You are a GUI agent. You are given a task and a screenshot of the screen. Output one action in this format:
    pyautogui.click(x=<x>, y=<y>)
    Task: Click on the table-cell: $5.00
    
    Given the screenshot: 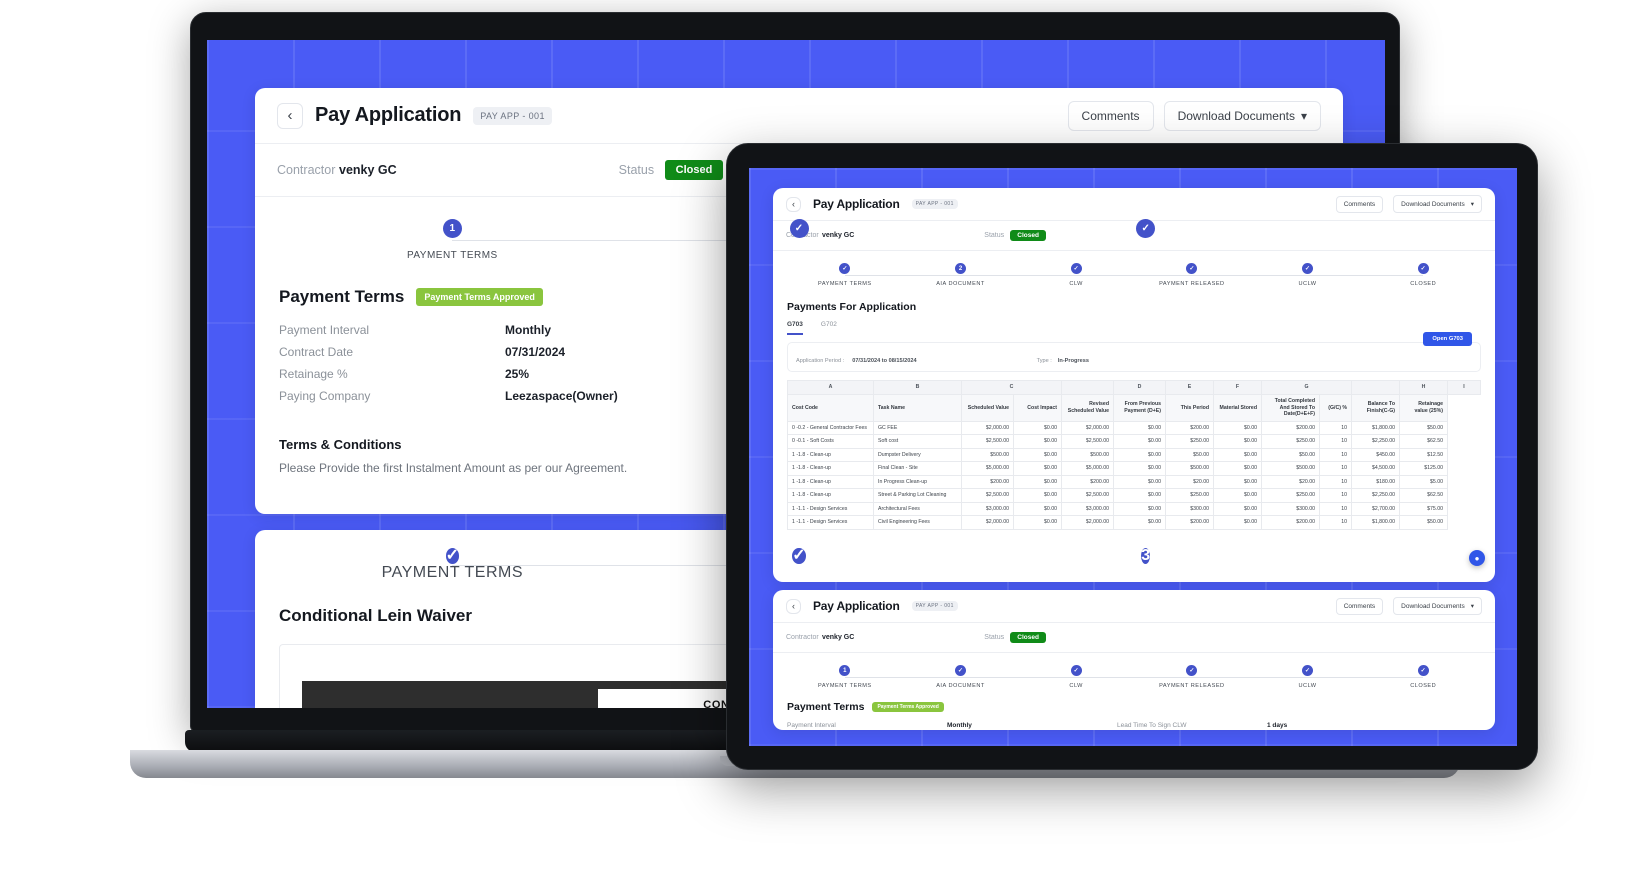 What is the action you would take?
    pyautogui.click(x=1424, y=481)
    